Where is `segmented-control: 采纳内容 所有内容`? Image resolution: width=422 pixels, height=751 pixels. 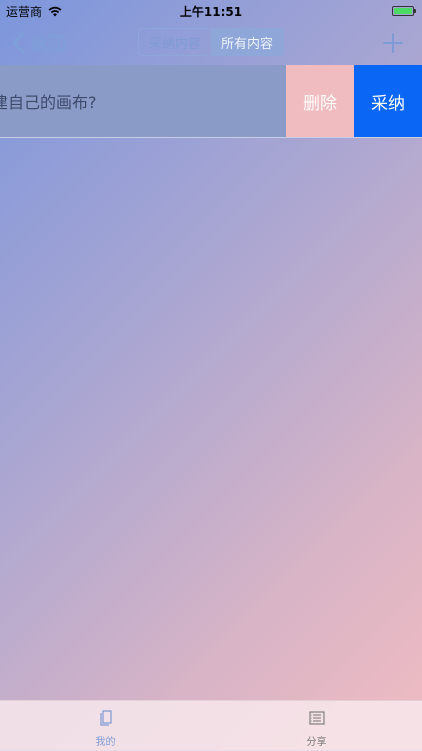
segmented-control: 采纳内容 所有内容 is located at coordinates (211, 42).